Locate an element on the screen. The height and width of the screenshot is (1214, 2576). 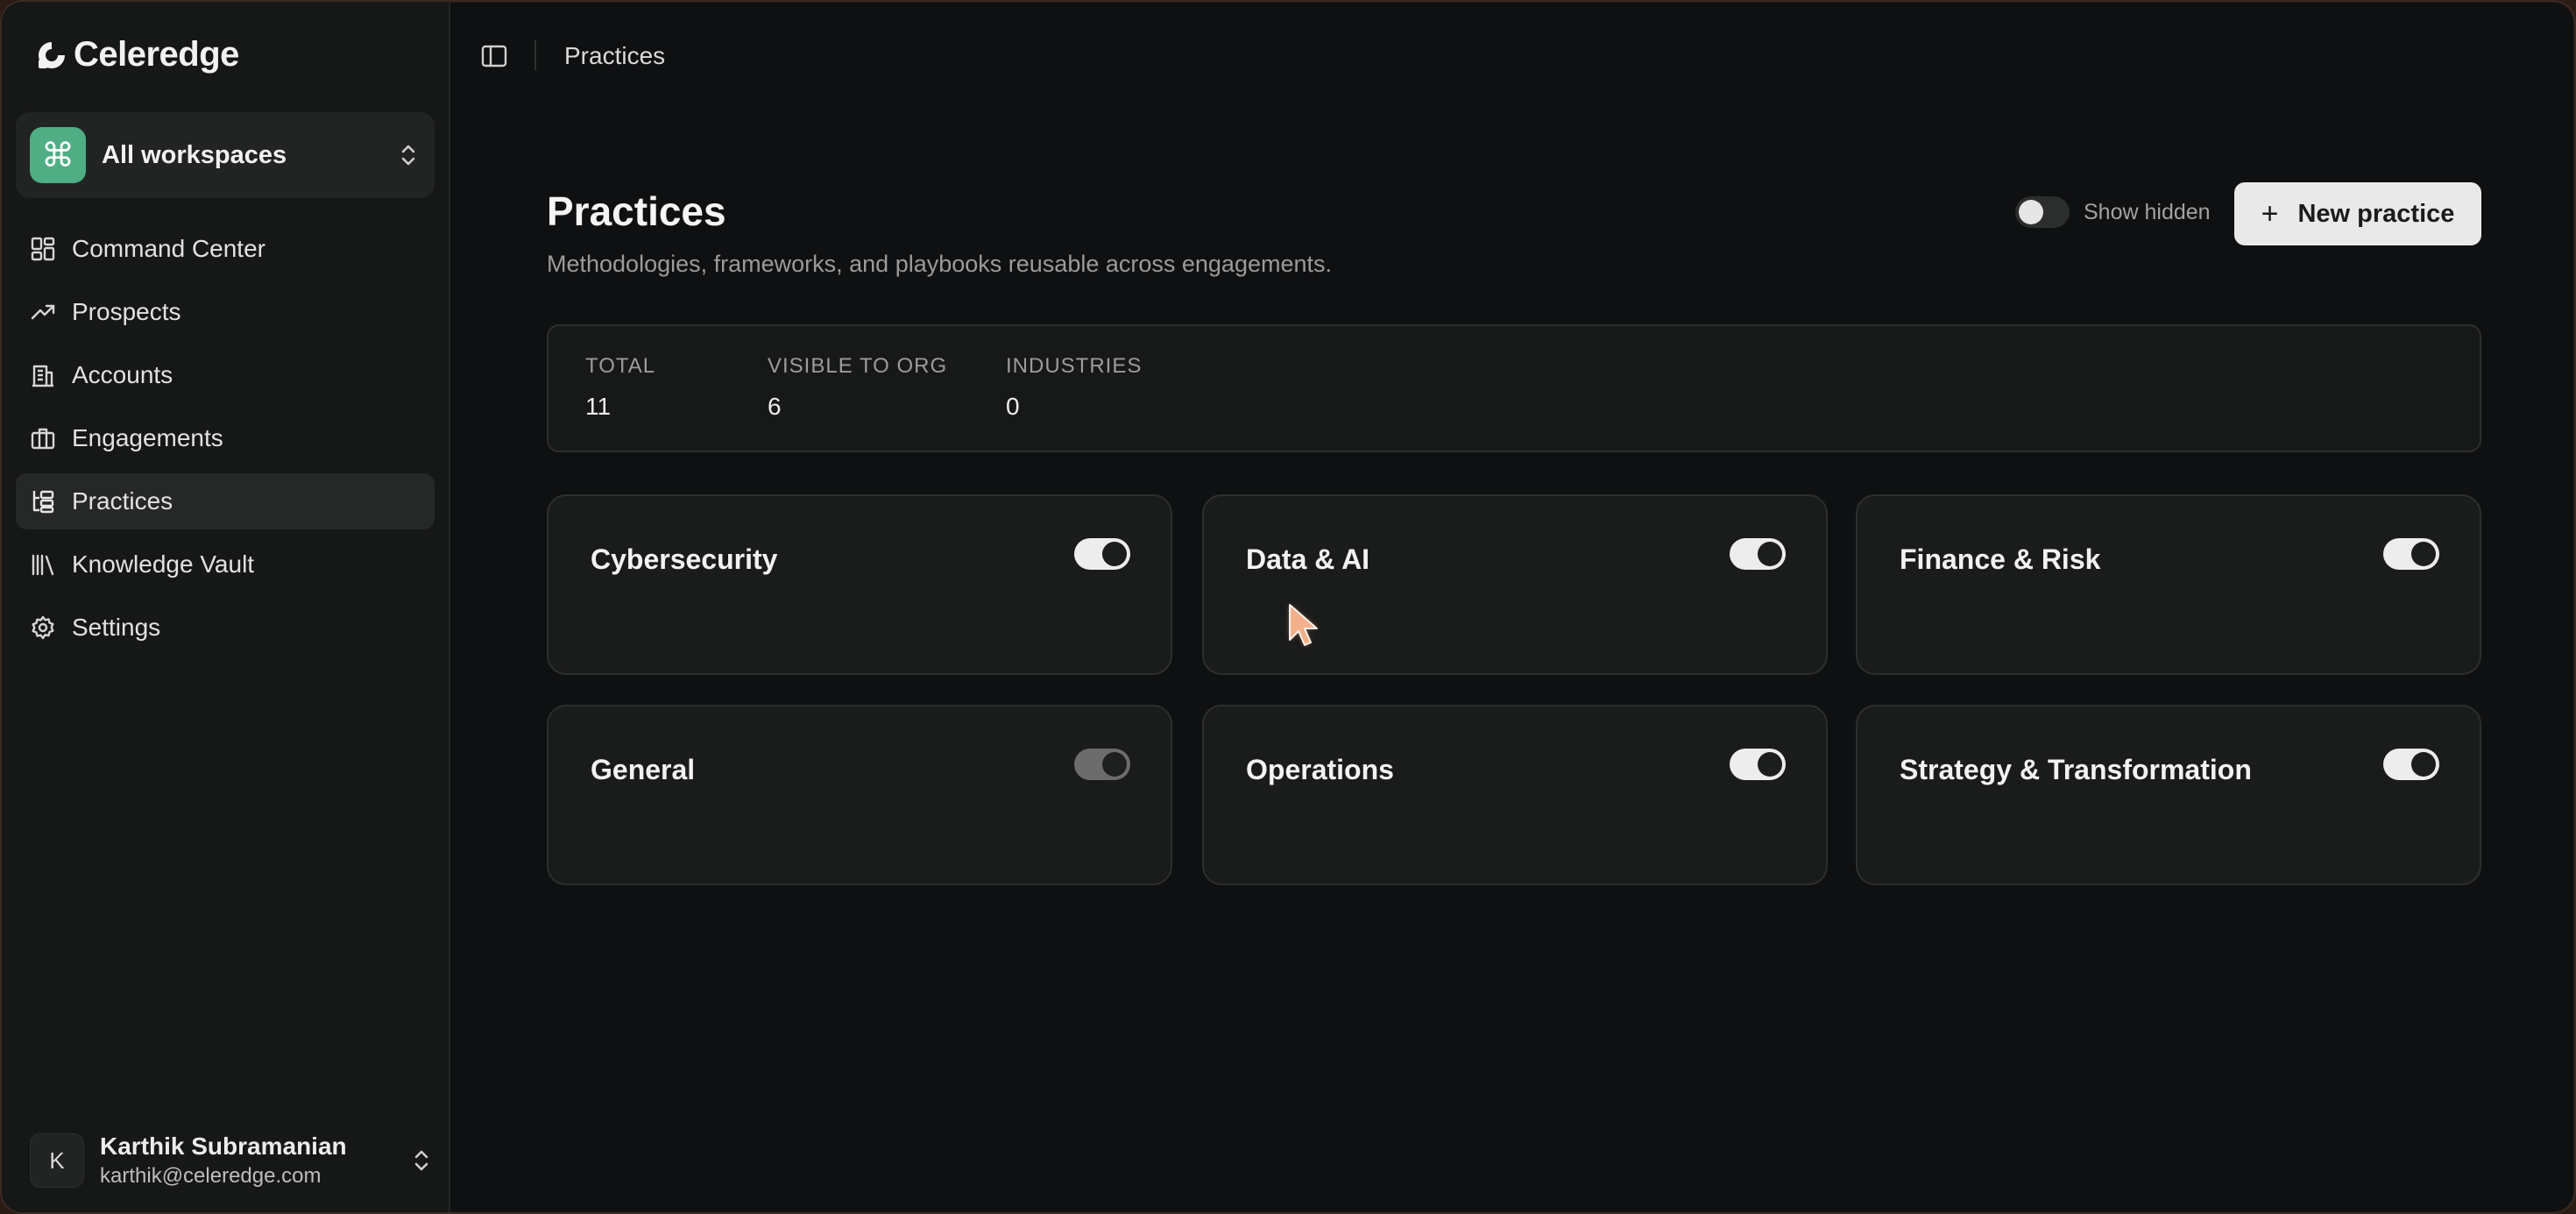
gear-icon is located at coordinates (43, 627).